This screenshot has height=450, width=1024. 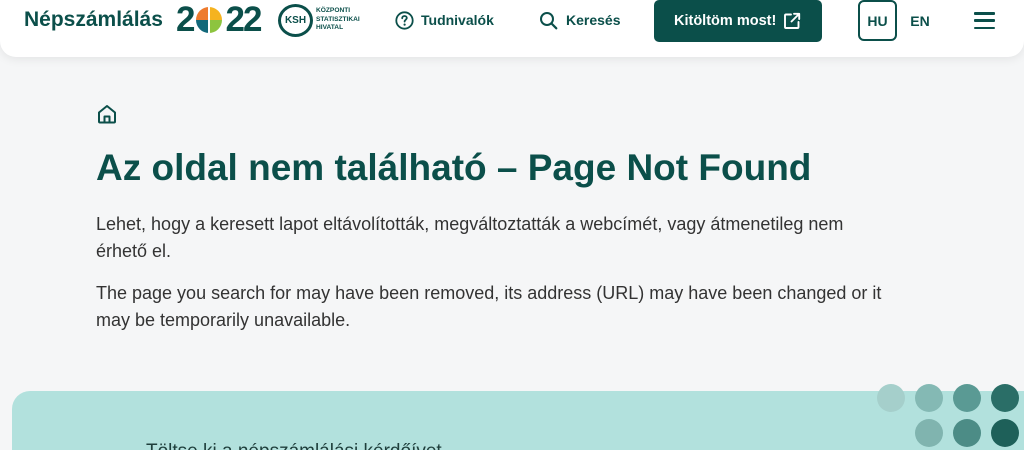 I want to click on fill-now-button: Kitöltöm most!, so click(x=738, y=21).